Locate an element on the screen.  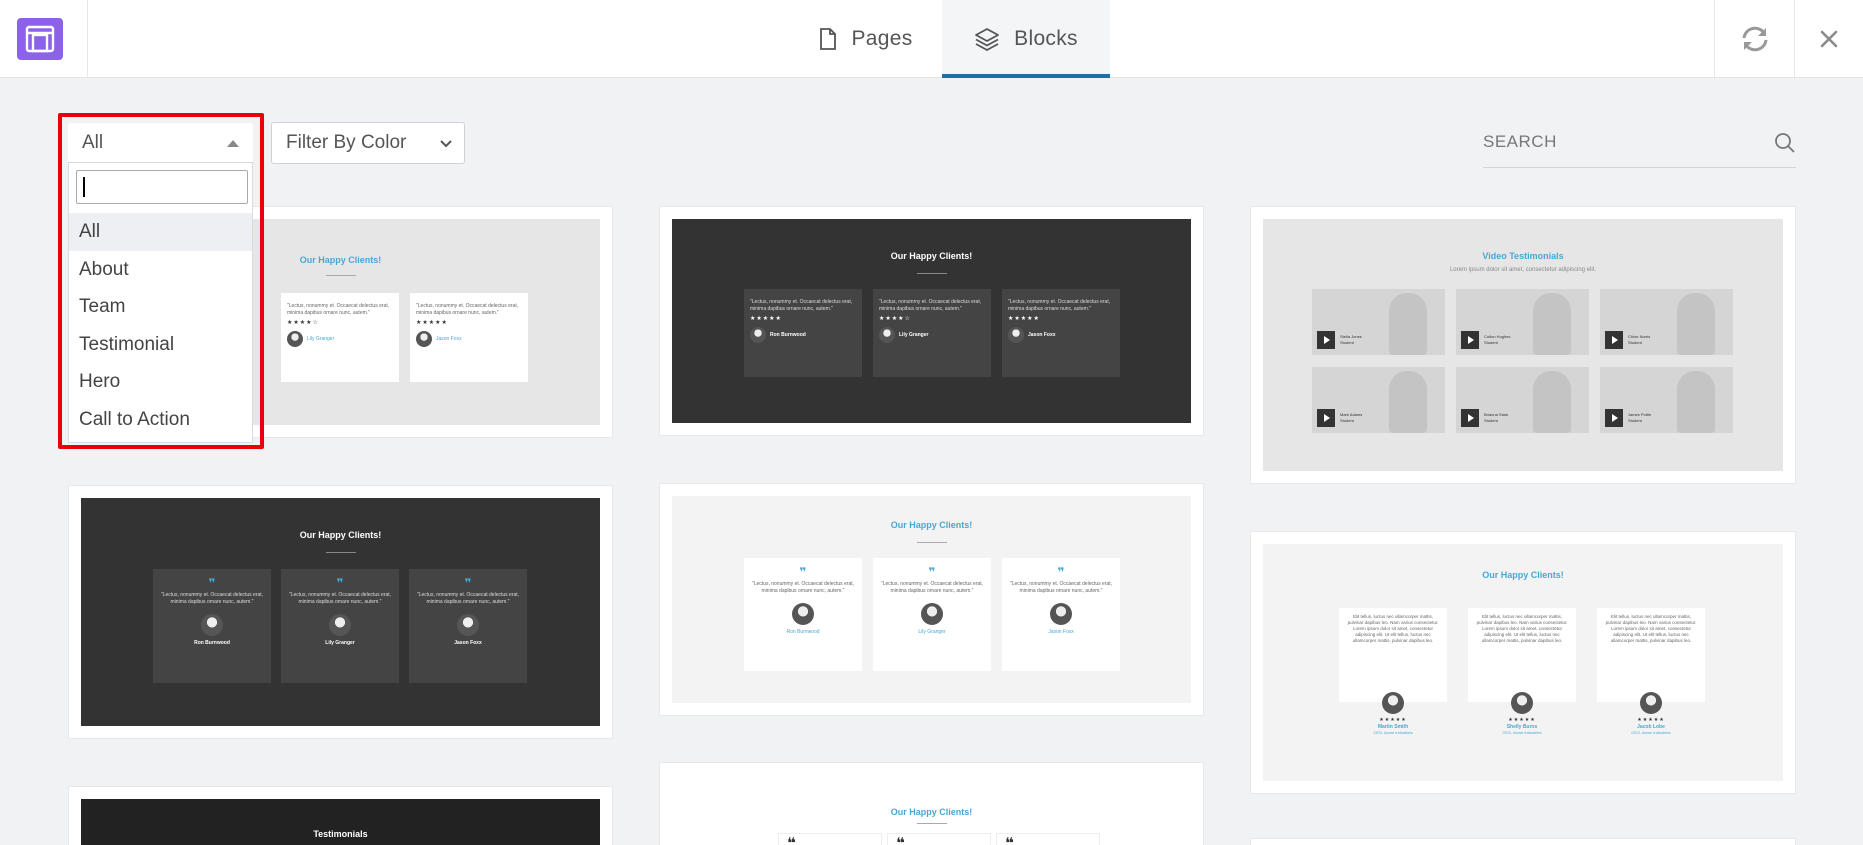
sync-icon is located at coordinates (1754, 38).